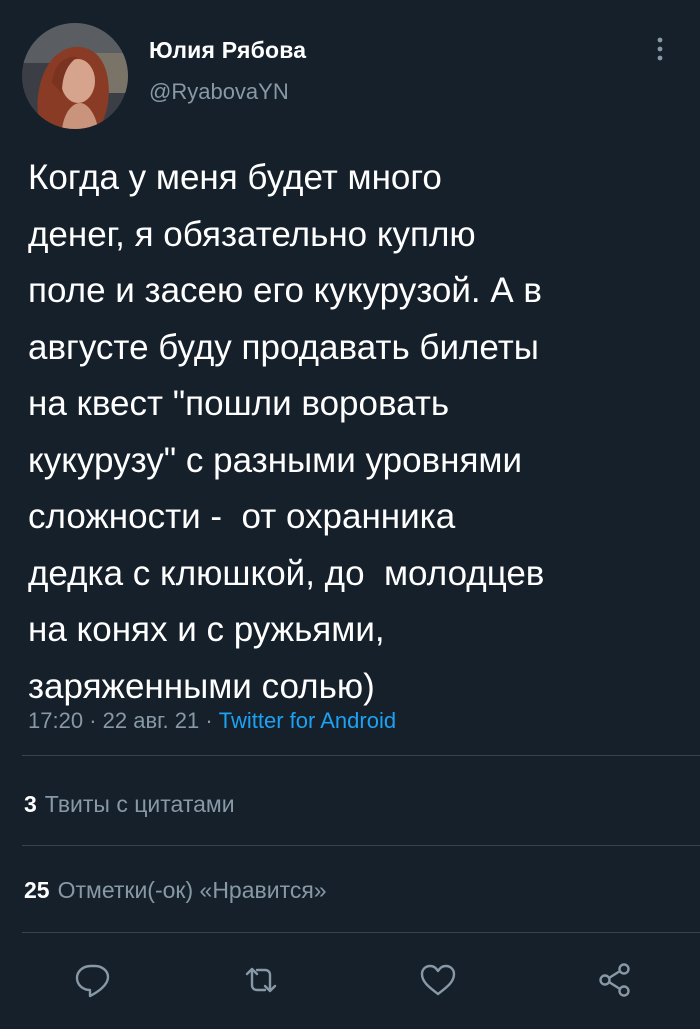 The width and height of the screenshot is (700, 1029). I want to click on profile-photo-icon, so click(75, 76).